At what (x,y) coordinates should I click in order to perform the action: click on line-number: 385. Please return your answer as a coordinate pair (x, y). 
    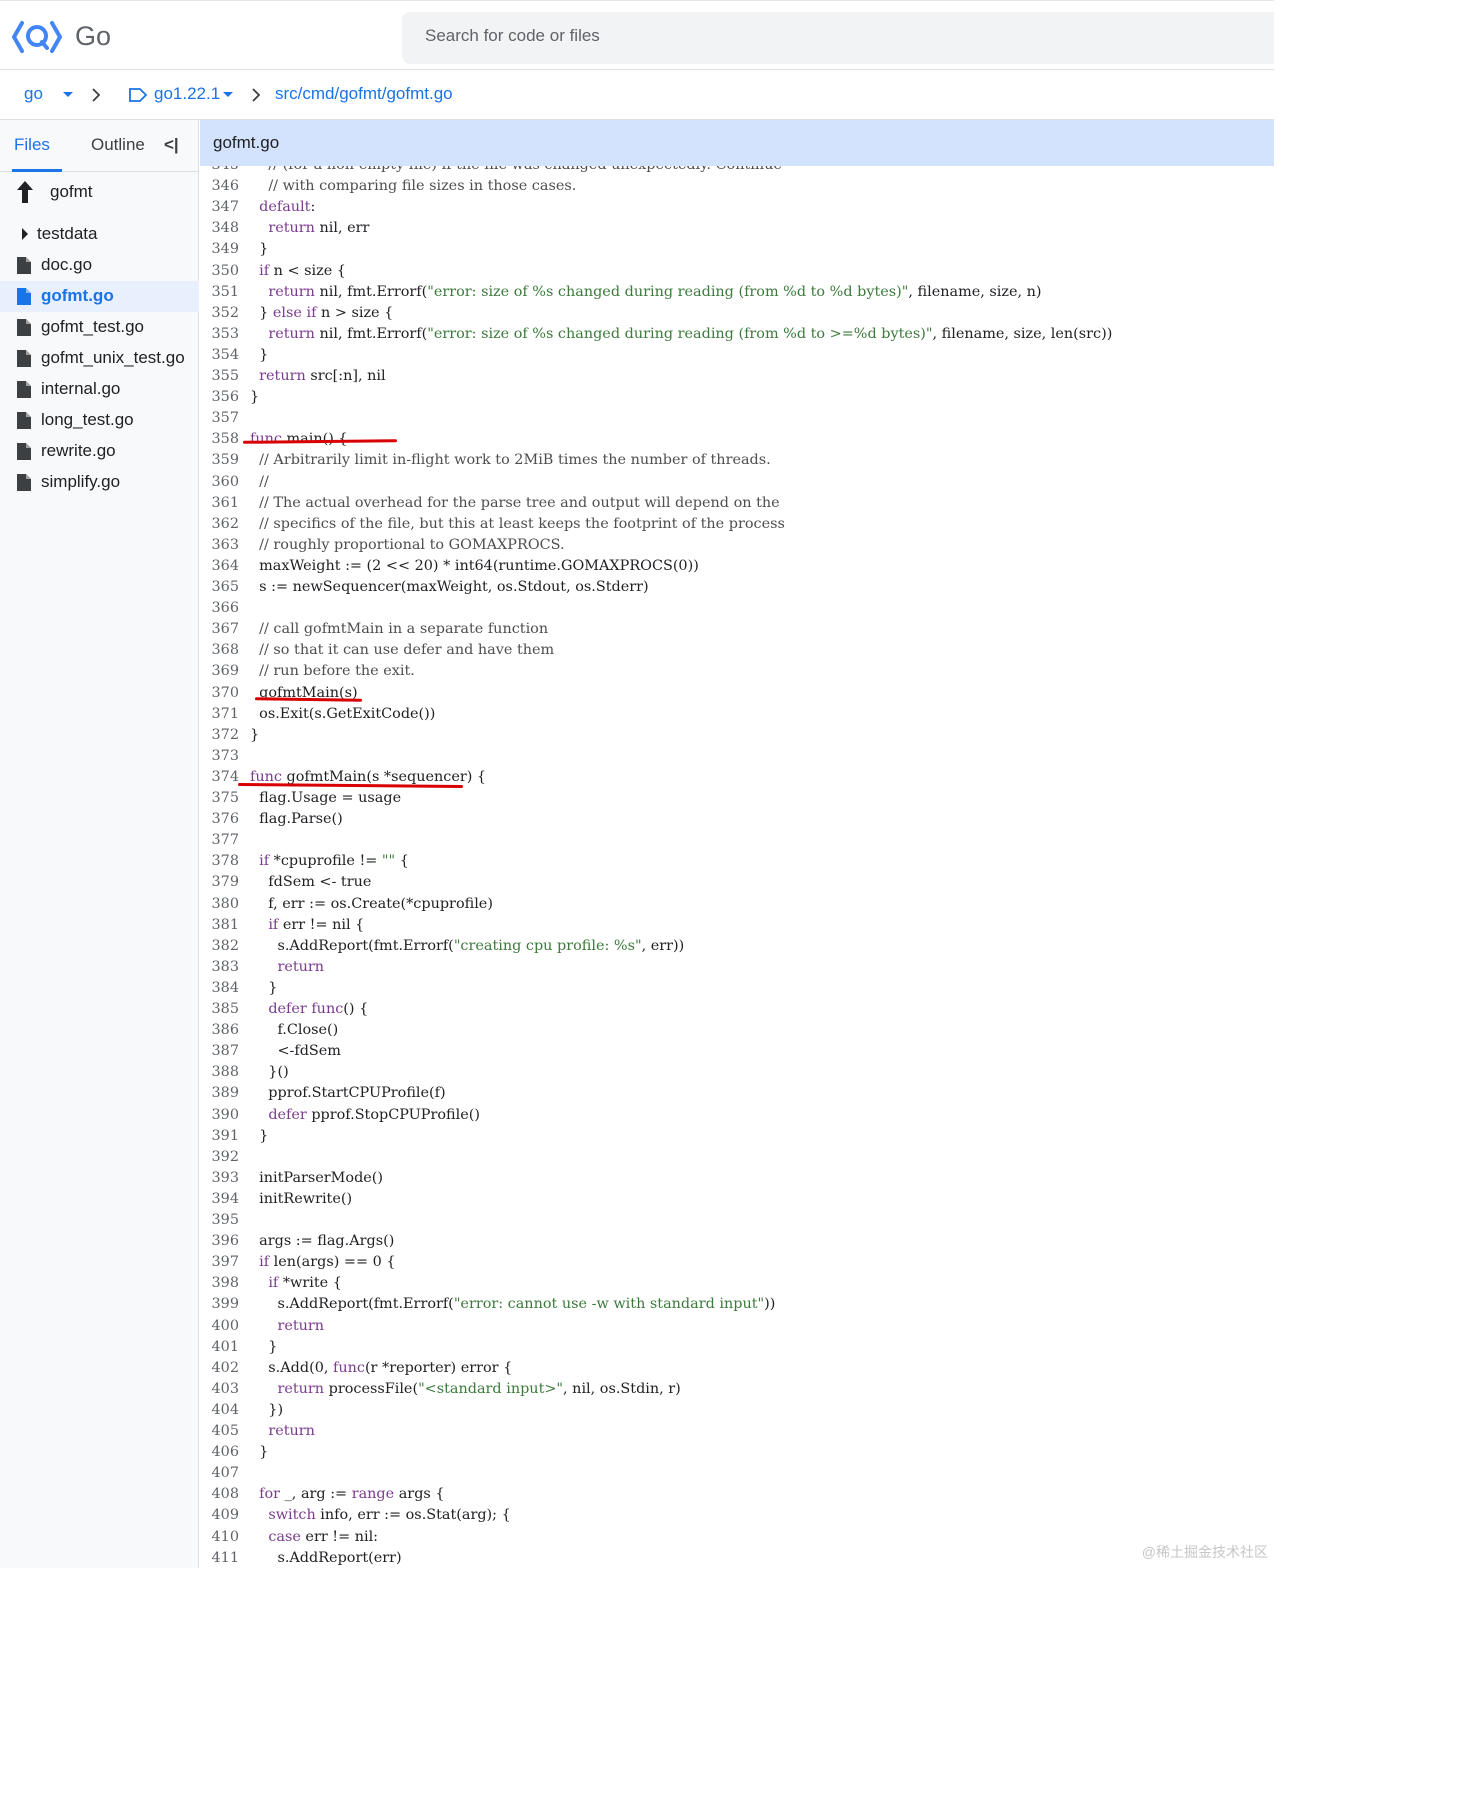
    Looking at the image, I should click on (219, 1009).